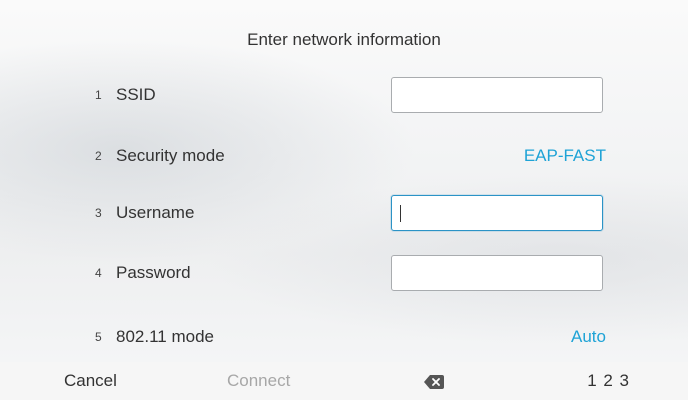  Describe the element at coordinates (98, 273) in the screenshot. I see `field-number: 4` at that location.